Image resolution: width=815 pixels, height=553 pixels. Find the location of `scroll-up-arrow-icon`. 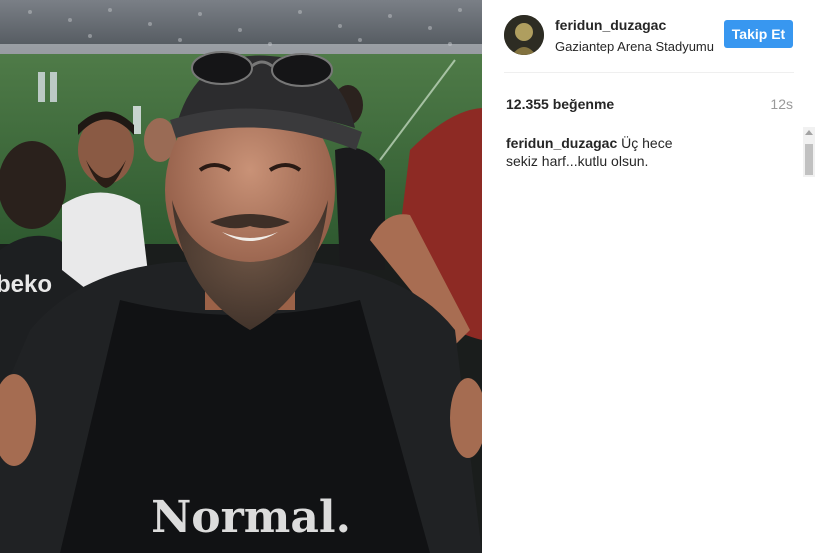

scroll-up-arrow-icon is located at coordinates (809, 132).